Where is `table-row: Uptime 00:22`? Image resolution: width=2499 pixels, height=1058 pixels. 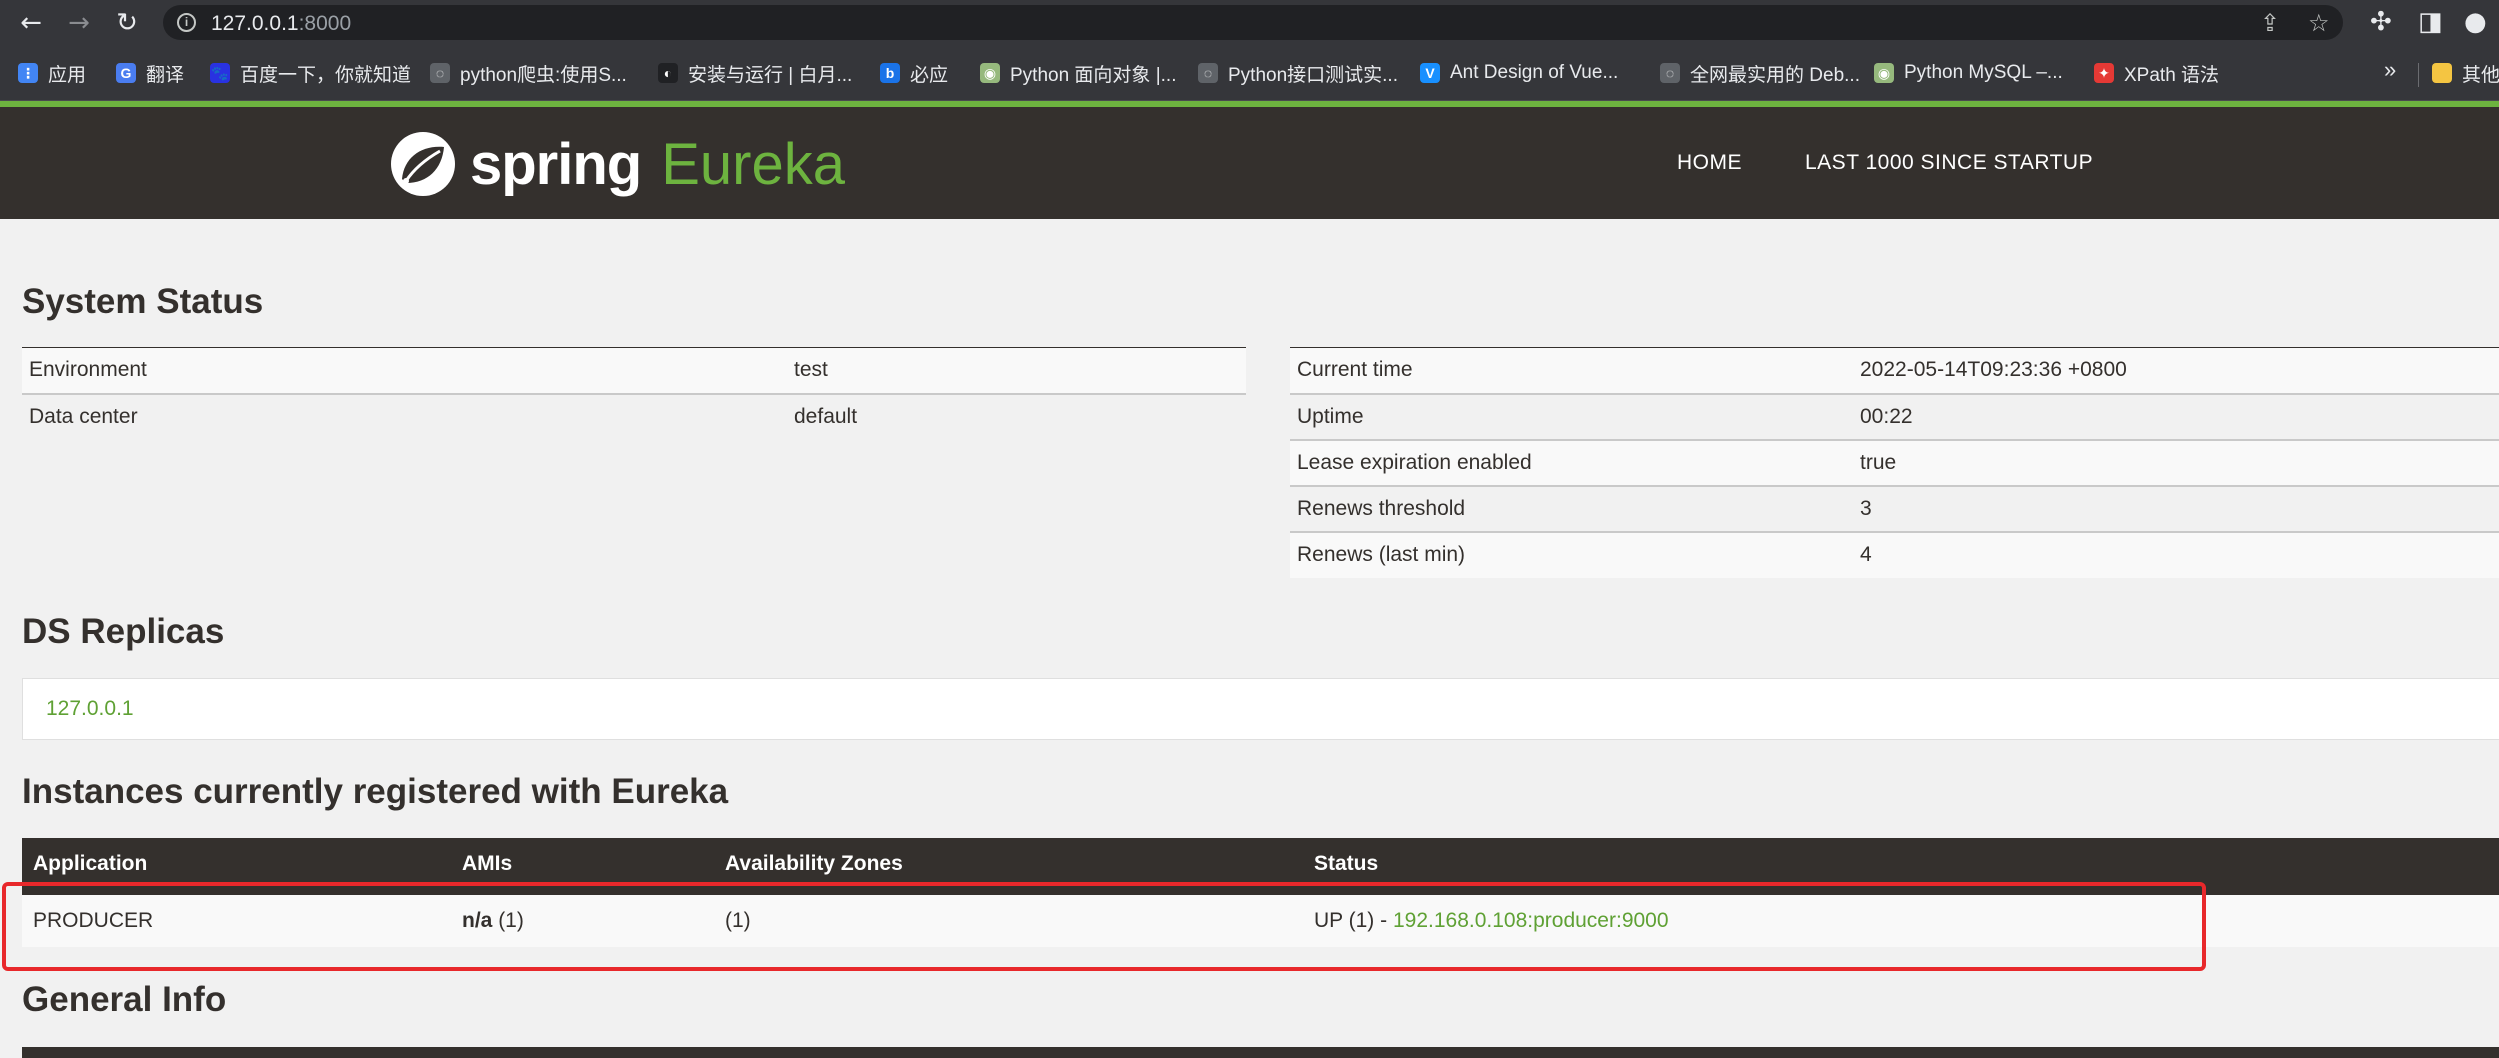 table-row: Uptime 00:22 is located at coordinates (1894, 416).